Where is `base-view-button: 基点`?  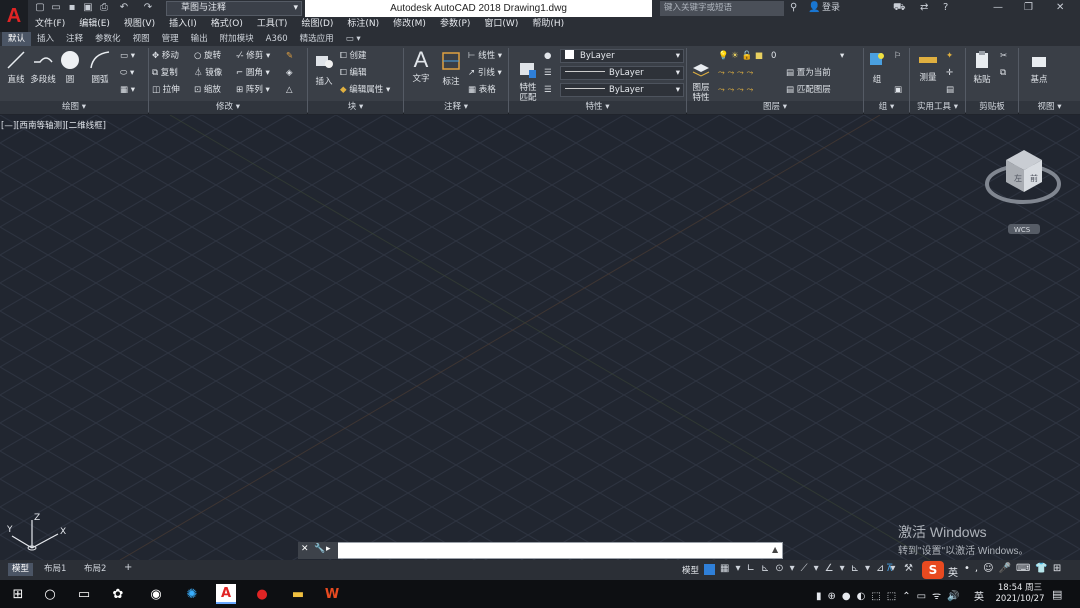
base-view-button: 基点 is located at coordinates (1039, 68).